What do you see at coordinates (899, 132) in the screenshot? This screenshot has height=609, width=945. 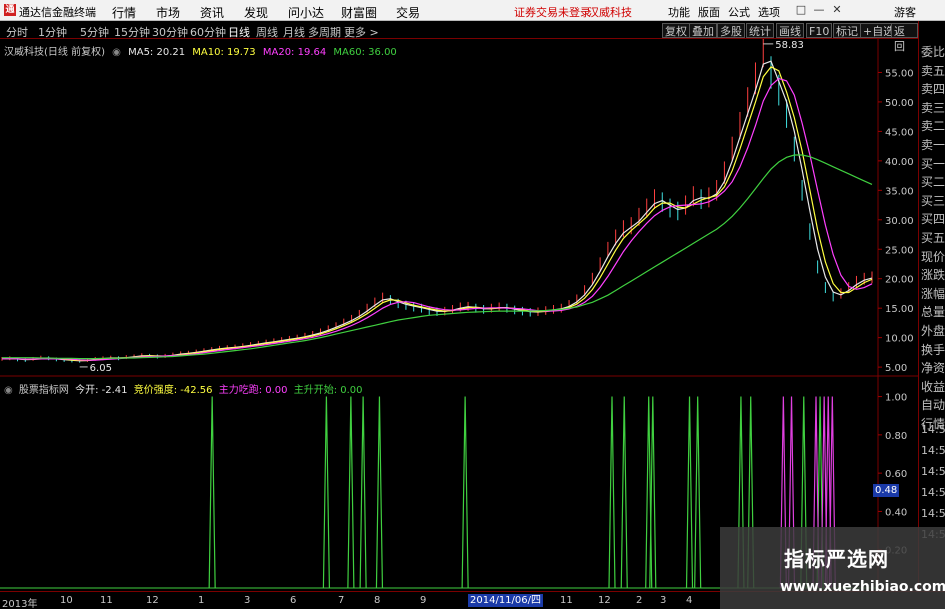 I see `price-tick-label: 45.00` at bounding box center [899, 132].